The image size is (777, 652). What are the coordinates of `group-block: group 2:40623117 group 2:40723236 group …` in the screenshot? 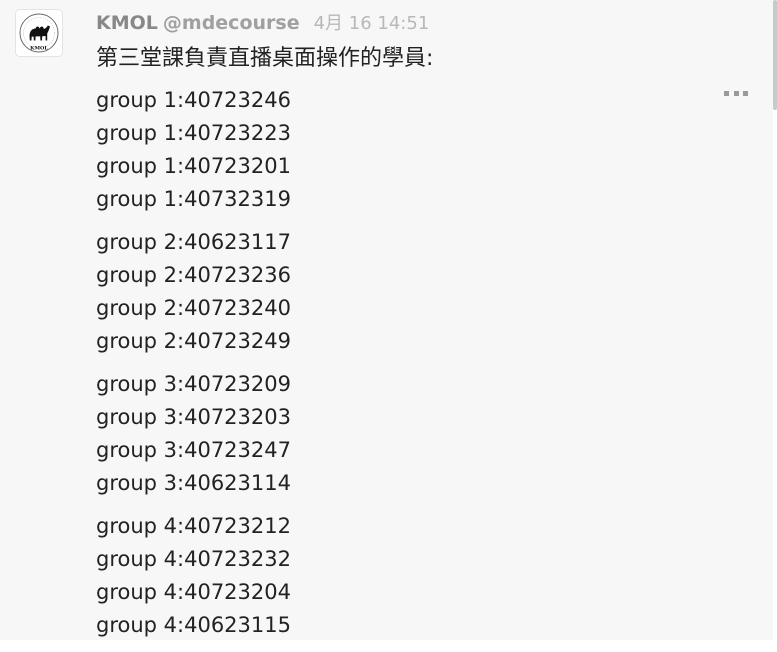 It's located at (193, 292).